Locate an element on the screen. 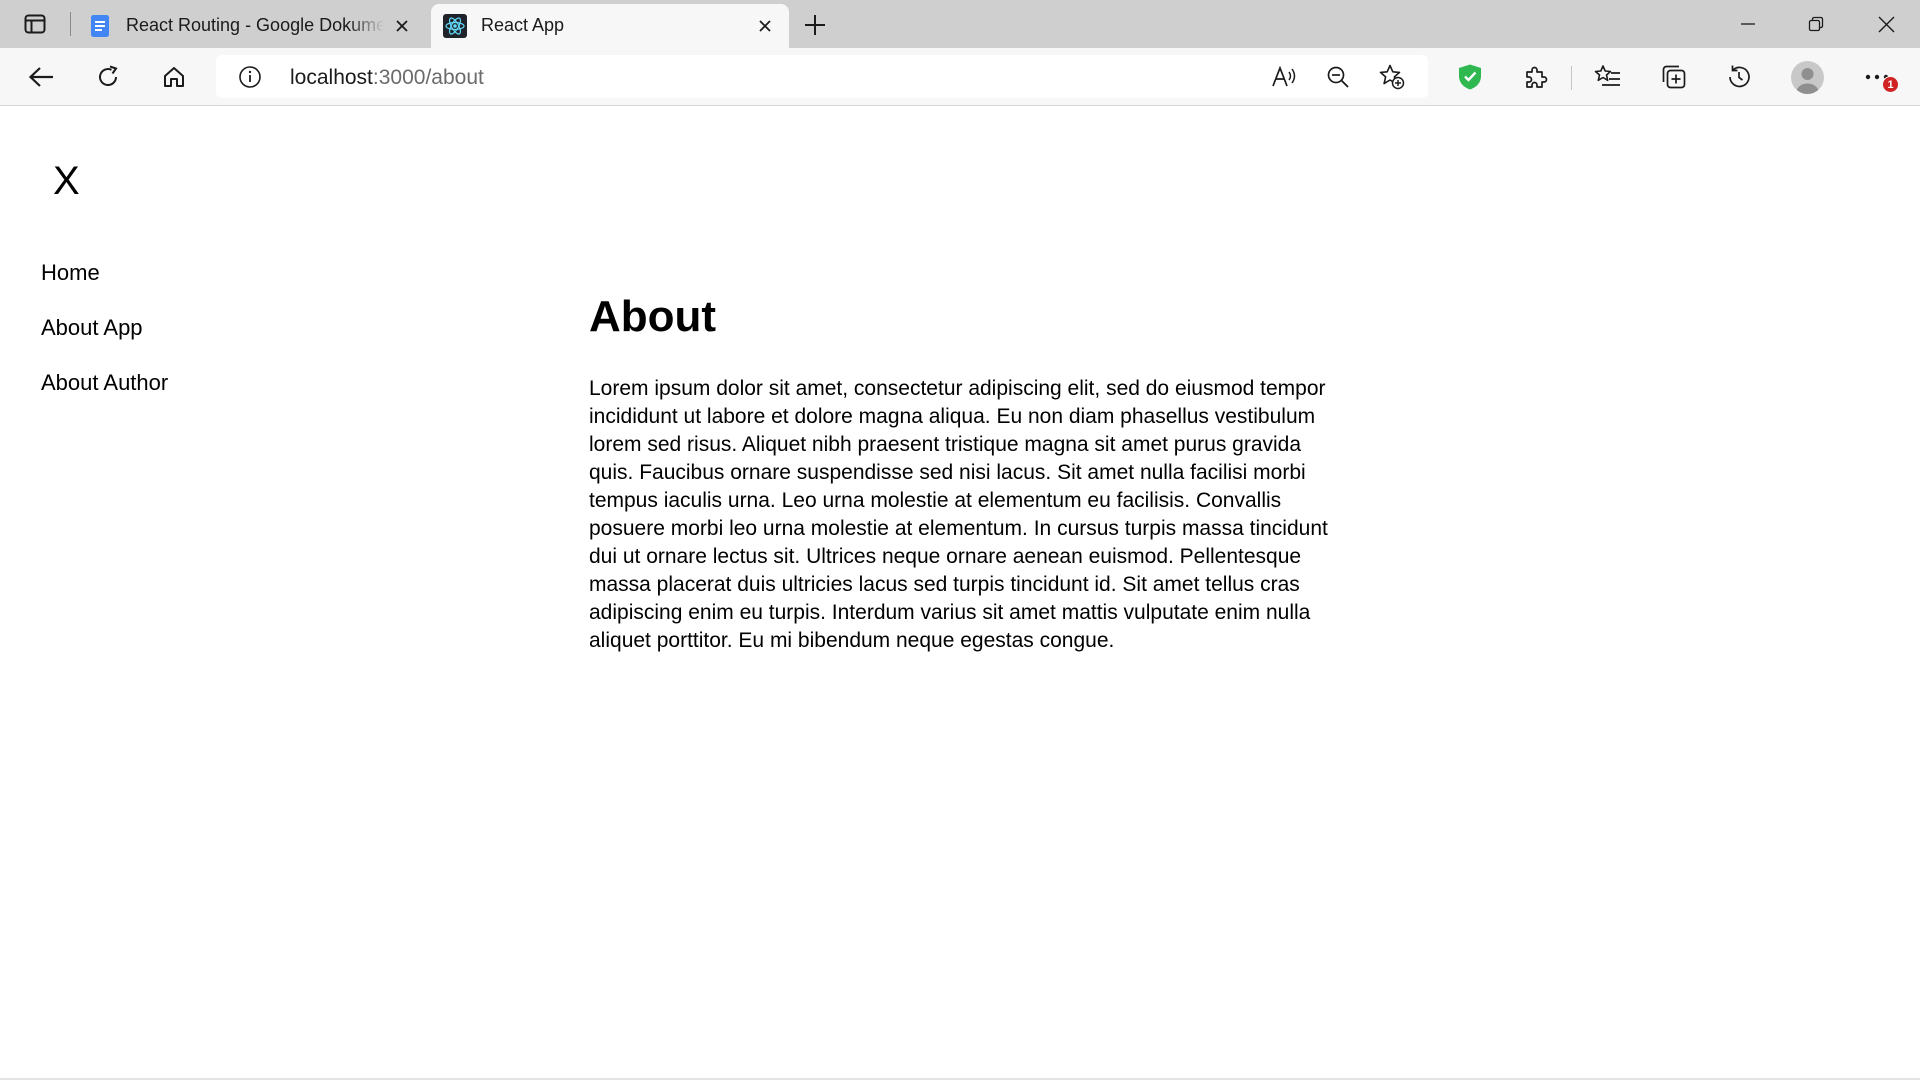 The image size is (1920, 1080). plus-icon is located at coordinates (815, 25).